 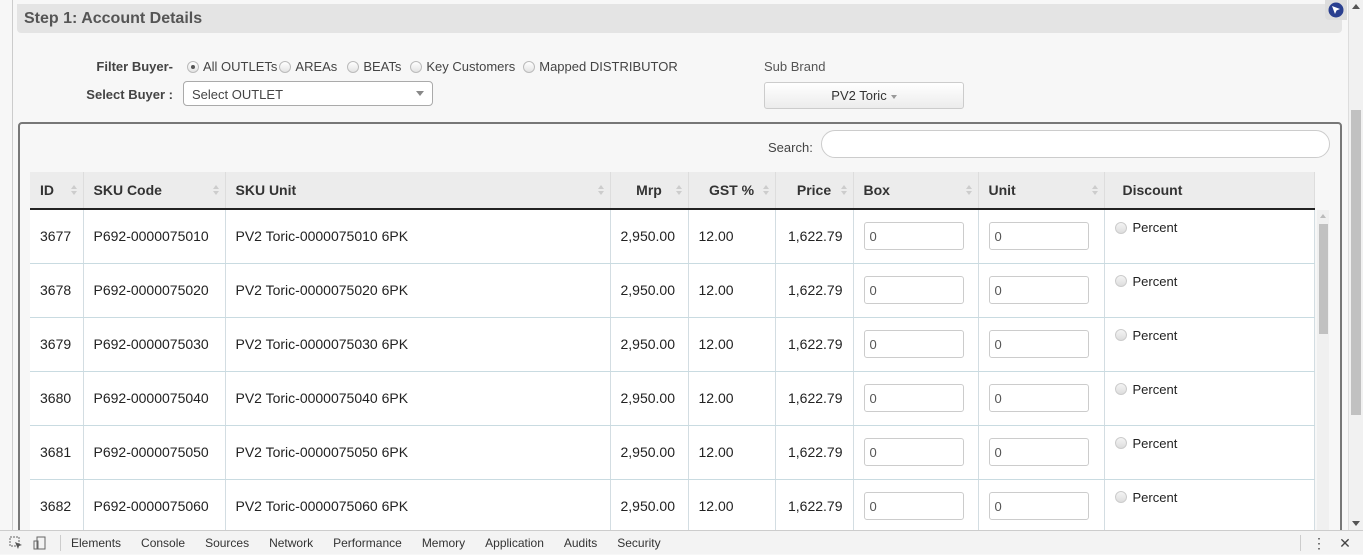 I want to click on cell-box, so click(x=916, y=290).